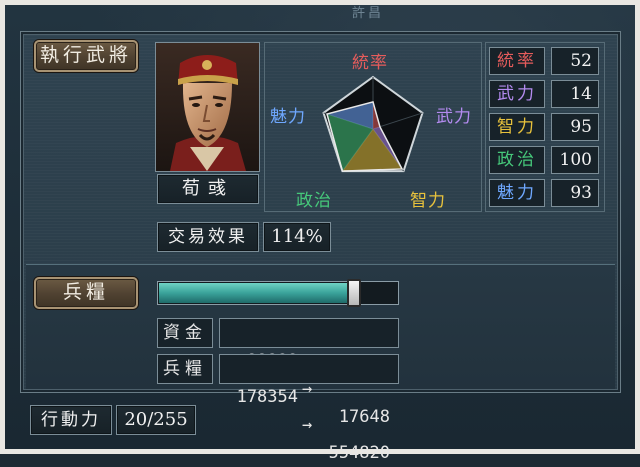  I want to click on stat-value-politics: 100, so click(575, 160).